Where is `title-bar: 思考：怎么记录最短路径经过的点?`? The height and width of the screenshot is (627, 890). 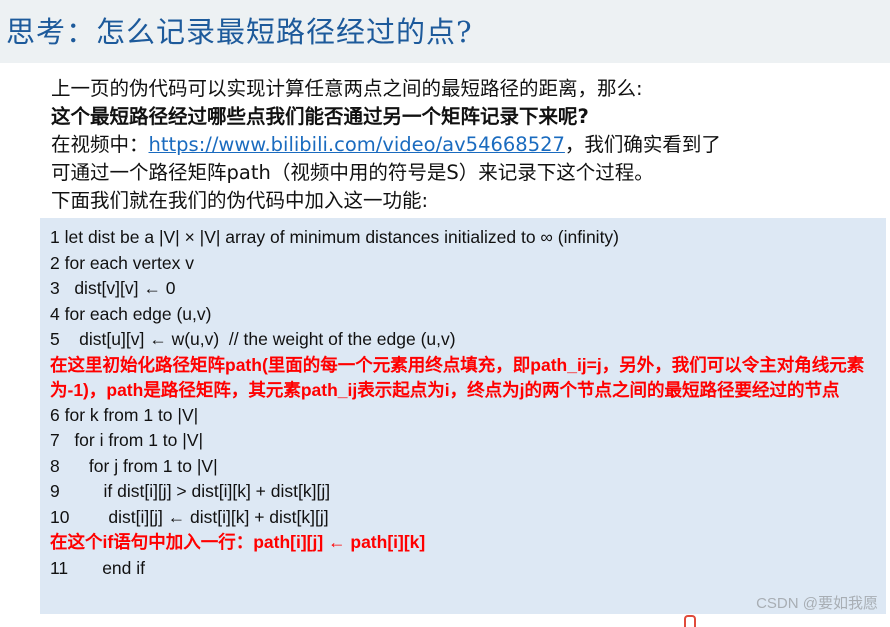
title-bar: 思考：怎么记录最短路径经过的点? is located at coordinates (445, 31).